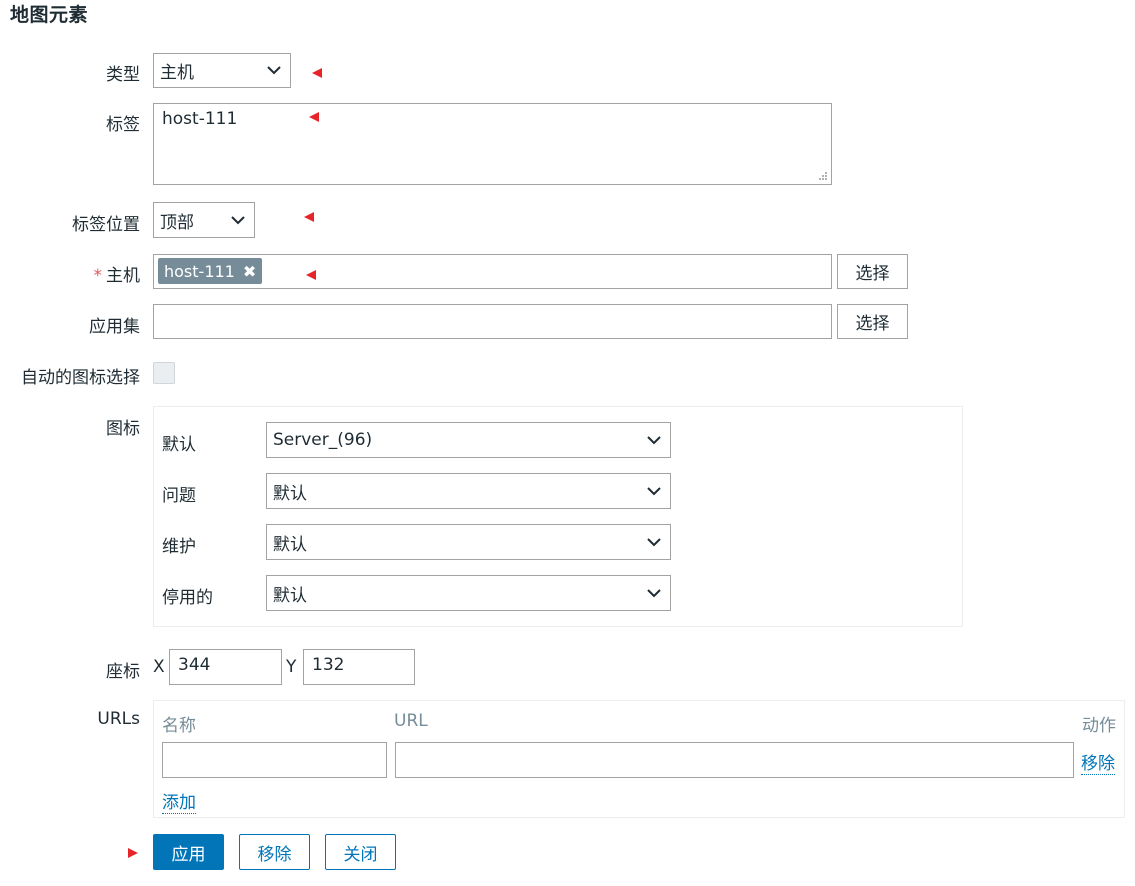 The width and height of the screenshot is (1135, 886). I want to click on remove-button: 移除, so click(274, 852).